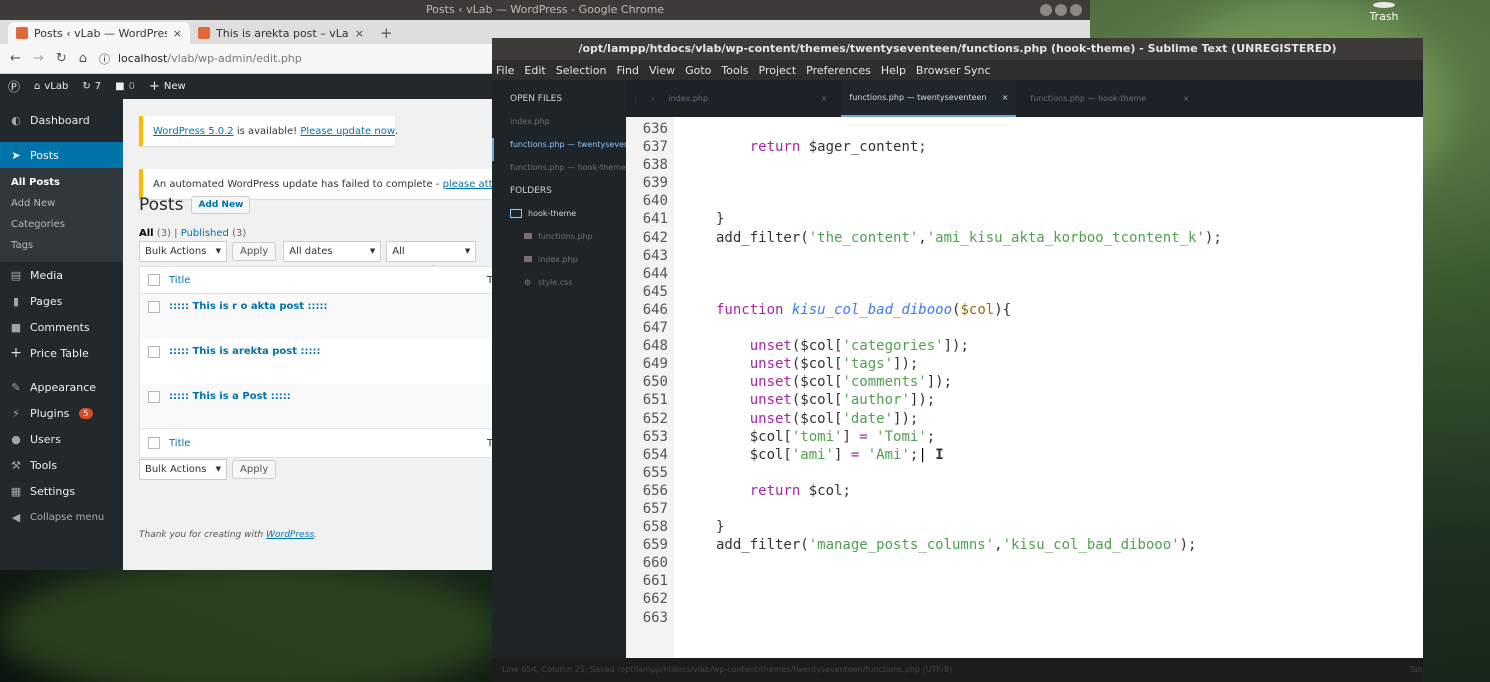 This screenshot has height=682, width=1490. What do you see at coordinates (534, 70) in the screenshot?
I see `menu-edit: Edit` at bounding box center [534, 70].